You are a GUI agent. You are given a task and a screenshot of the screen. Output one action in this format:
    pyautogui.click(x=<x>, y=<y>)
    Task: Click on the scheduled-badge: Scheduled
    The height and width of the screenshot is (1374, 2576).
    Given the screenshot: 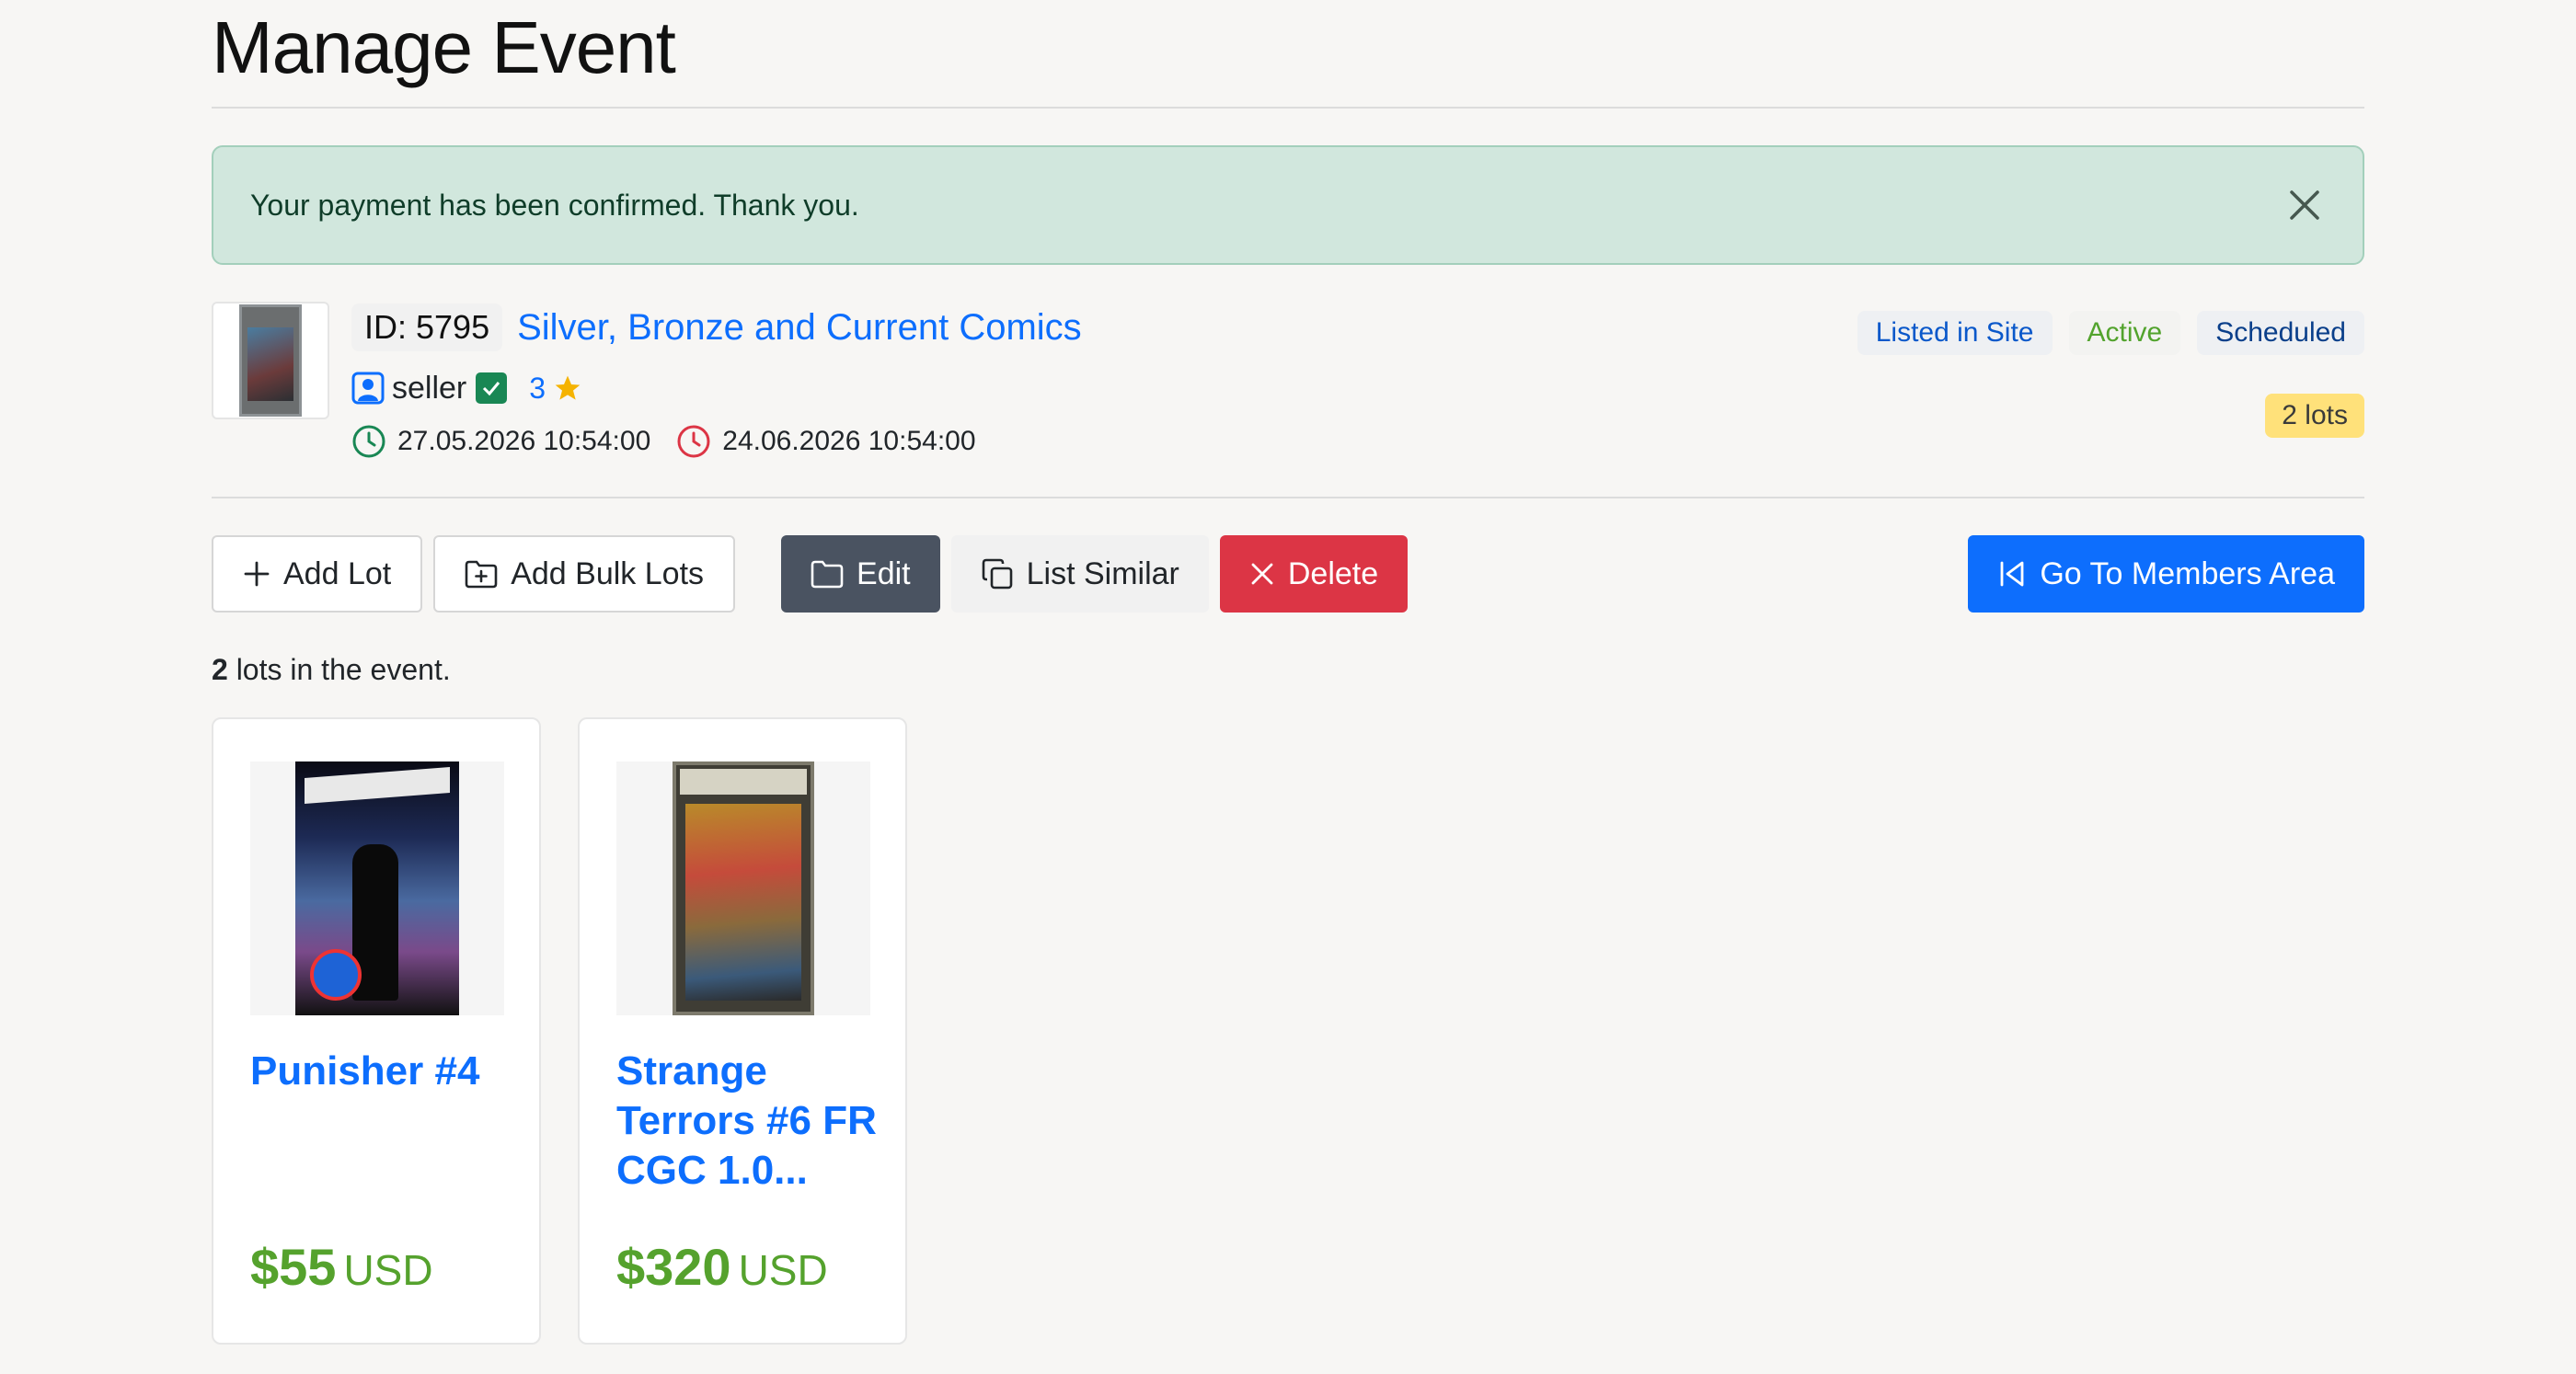 What is the action you would take?
    pyautogui.click(x=2280, y=333)
    